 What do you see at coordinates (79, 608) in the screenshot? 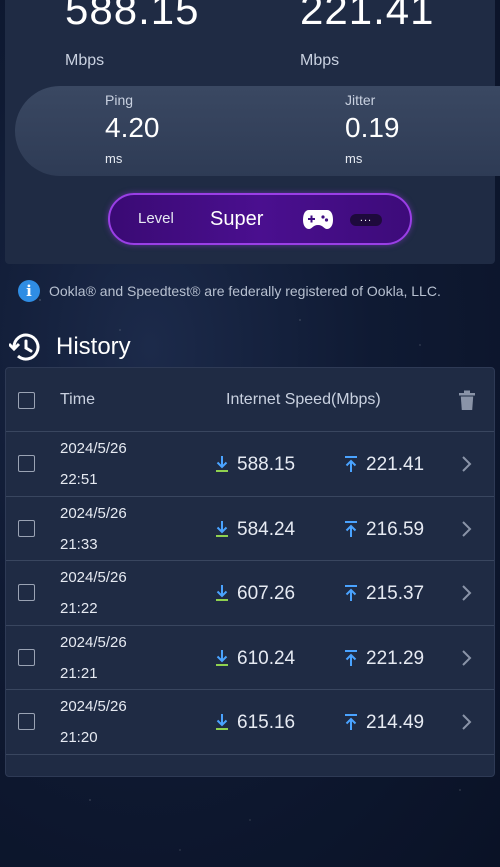
I see `row-time: 21:22` at bounding box center [79, 608].